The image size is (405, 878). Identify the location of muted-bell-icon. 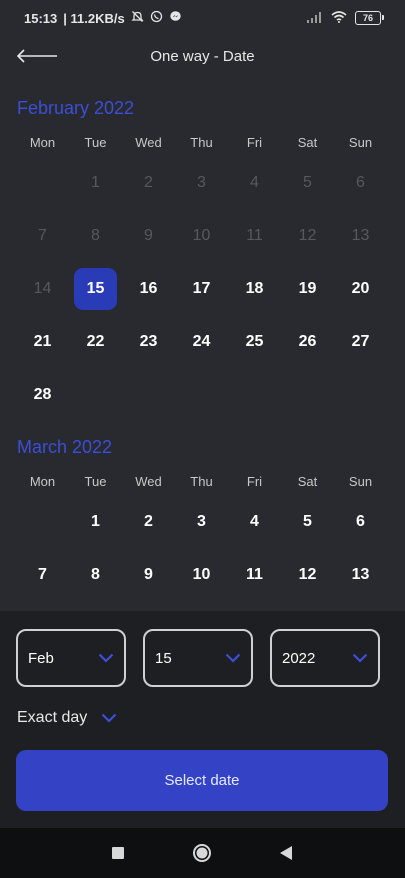
(137, 18).